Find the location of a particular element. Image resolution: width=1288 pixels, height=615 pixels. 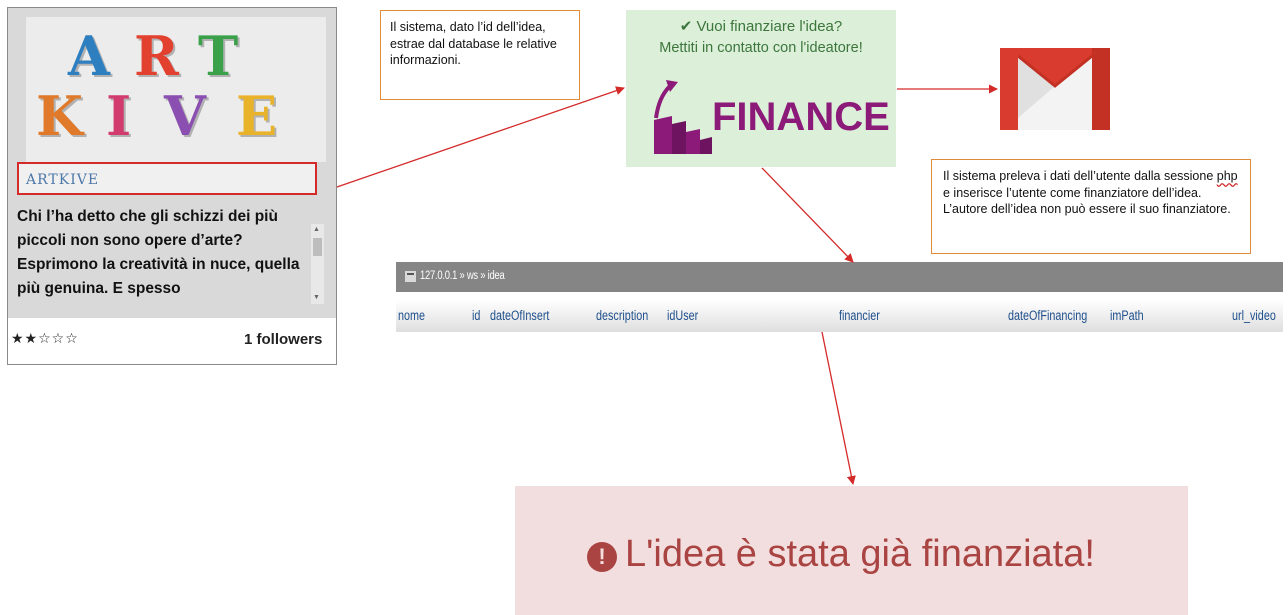

scroll-thumb is located at coordinates (317, 247).